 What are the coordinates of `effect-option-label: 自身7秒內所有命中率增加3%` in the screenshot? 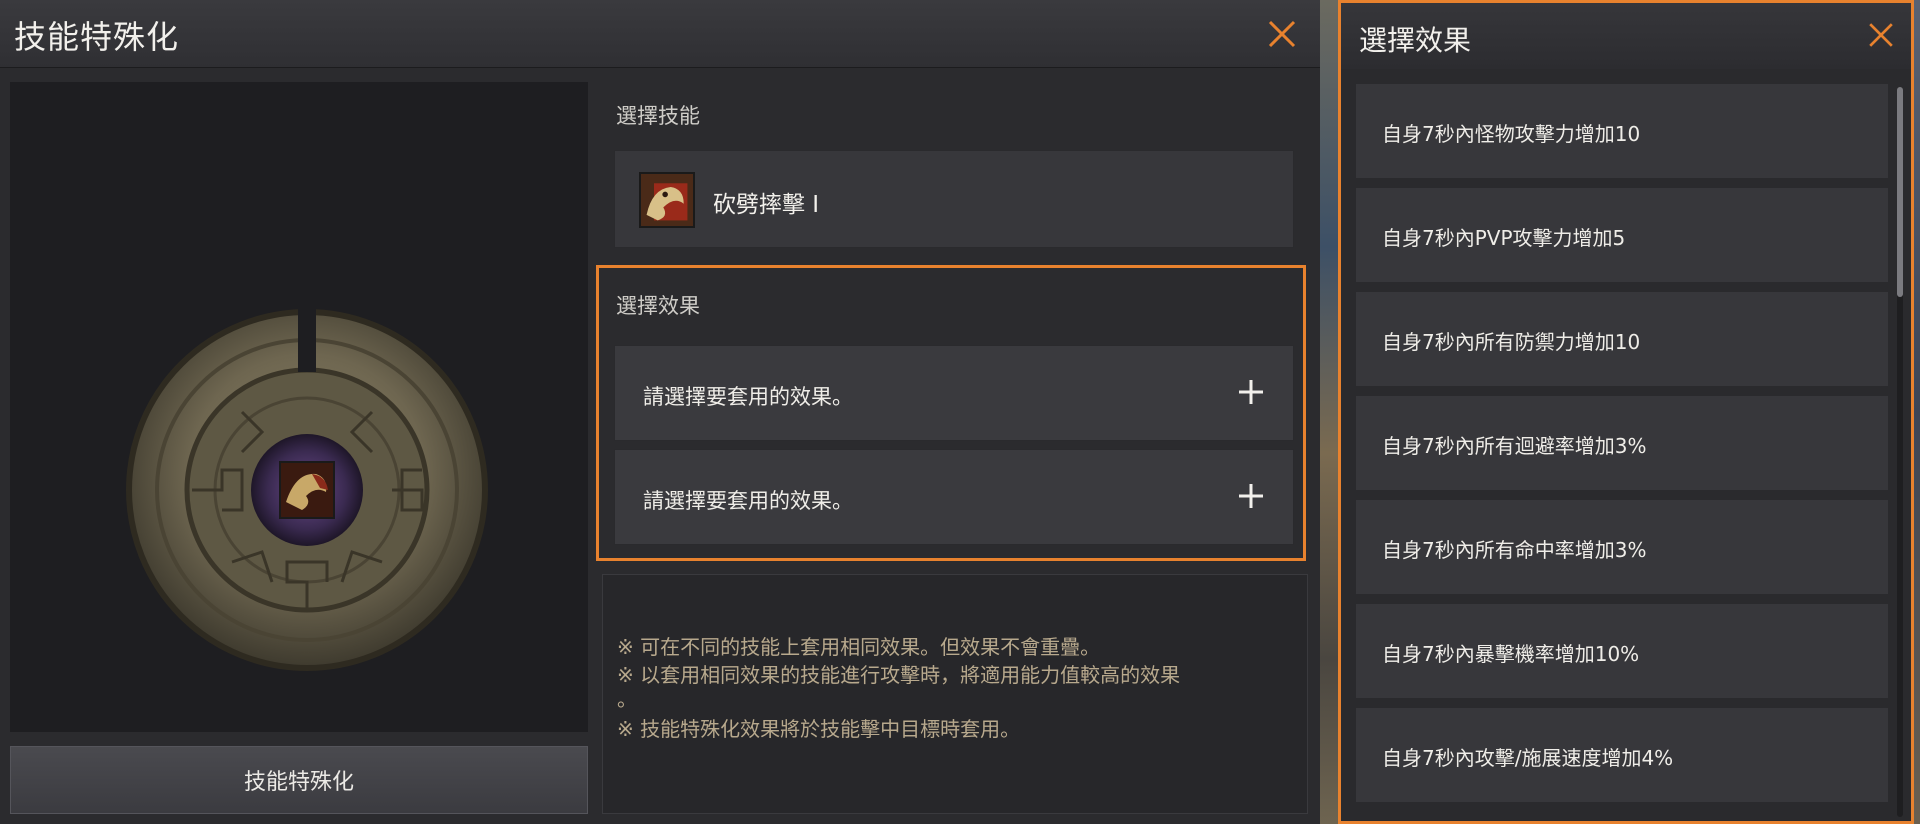 It's located at (1514, 550).